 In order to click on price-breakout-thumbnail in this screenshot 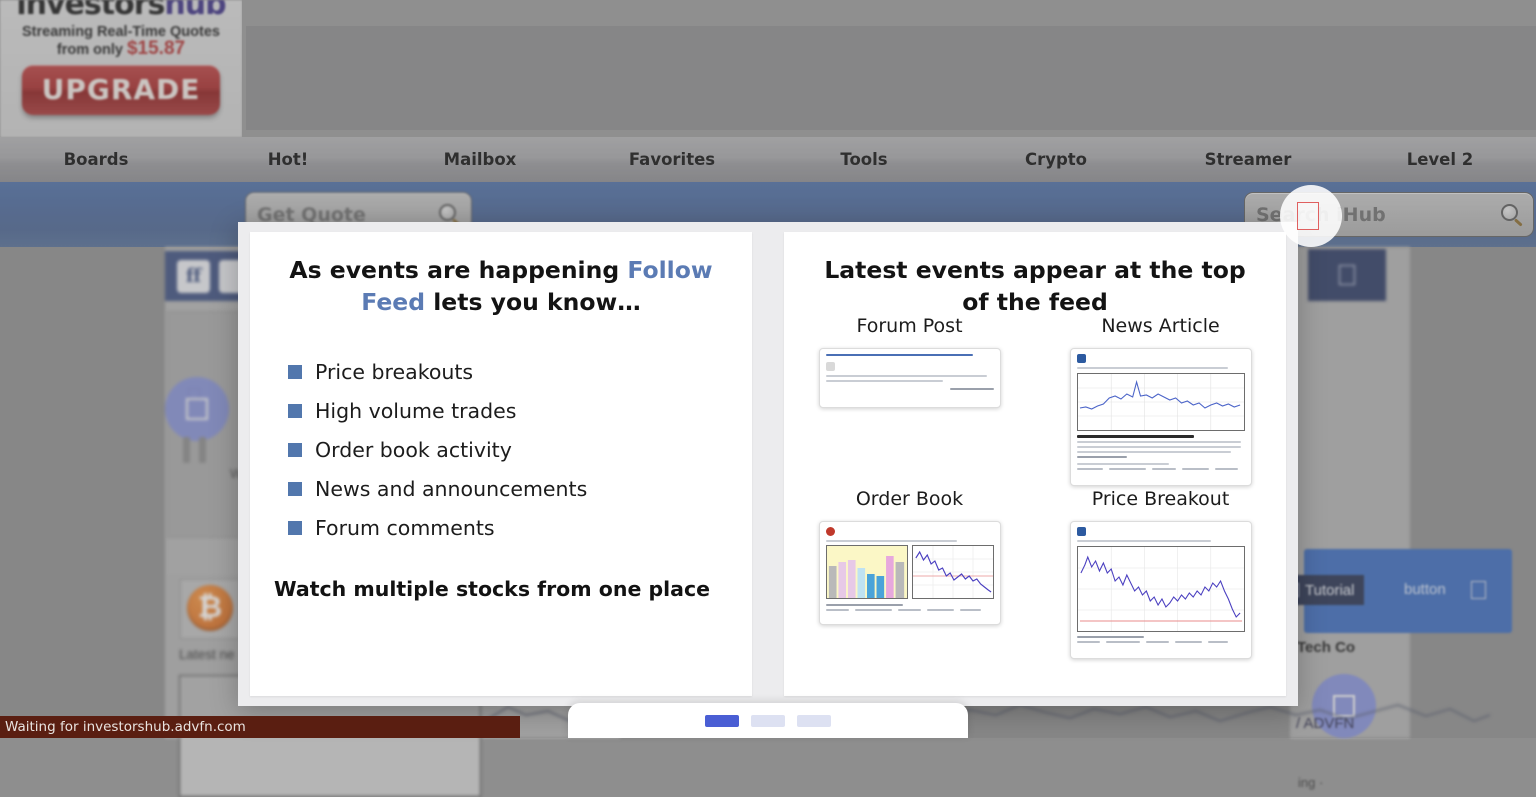, I will do `click(1160, 590)`.